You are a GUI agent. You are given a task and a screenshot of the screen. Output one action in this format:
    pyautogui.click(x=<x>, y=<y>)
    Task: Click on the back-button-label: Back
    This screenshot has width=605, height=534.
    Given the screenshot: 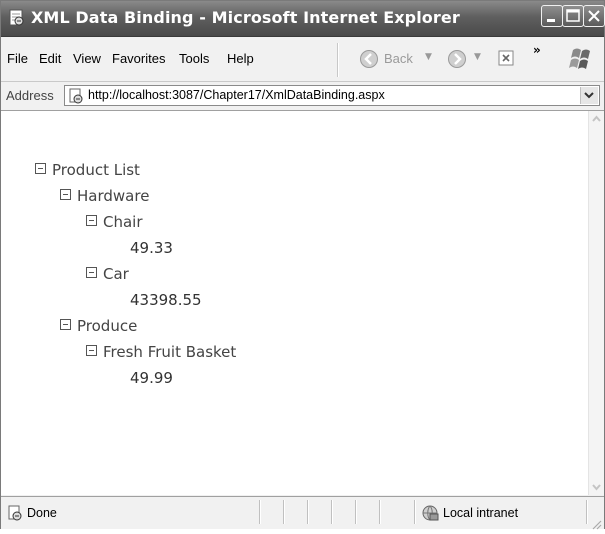 What is the action you would take?
    pyautogui.click(x=398, y=58)
    